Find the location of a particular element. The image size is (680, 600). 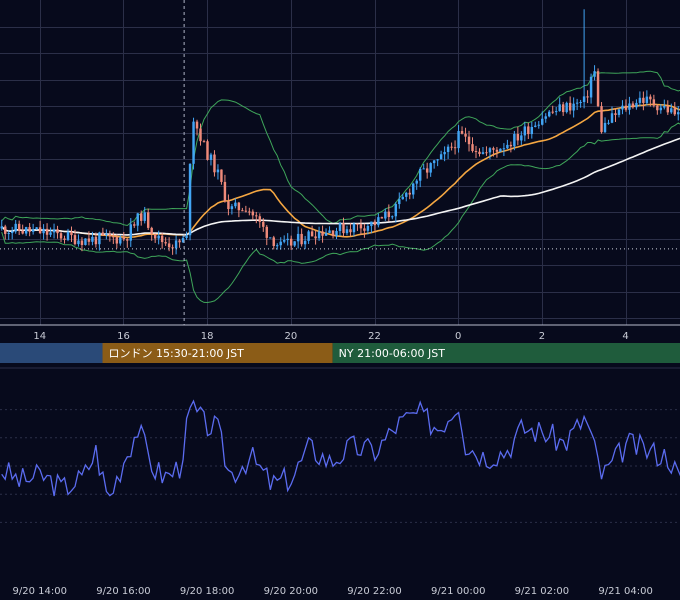

market-session-bar: ロンドン 15:30-21:00 JST NY 21:00-06:00 JST is located at coordinates (340, 353).